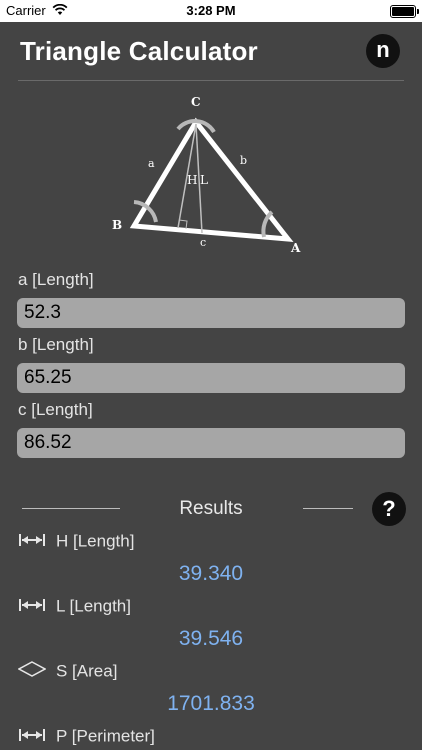 The height and width of the screenshot is (750, 422). What do you see at coordinates (295, 248) in the screenshot?
I see `vertex-label-a: A` at bounding box center [295, 248].